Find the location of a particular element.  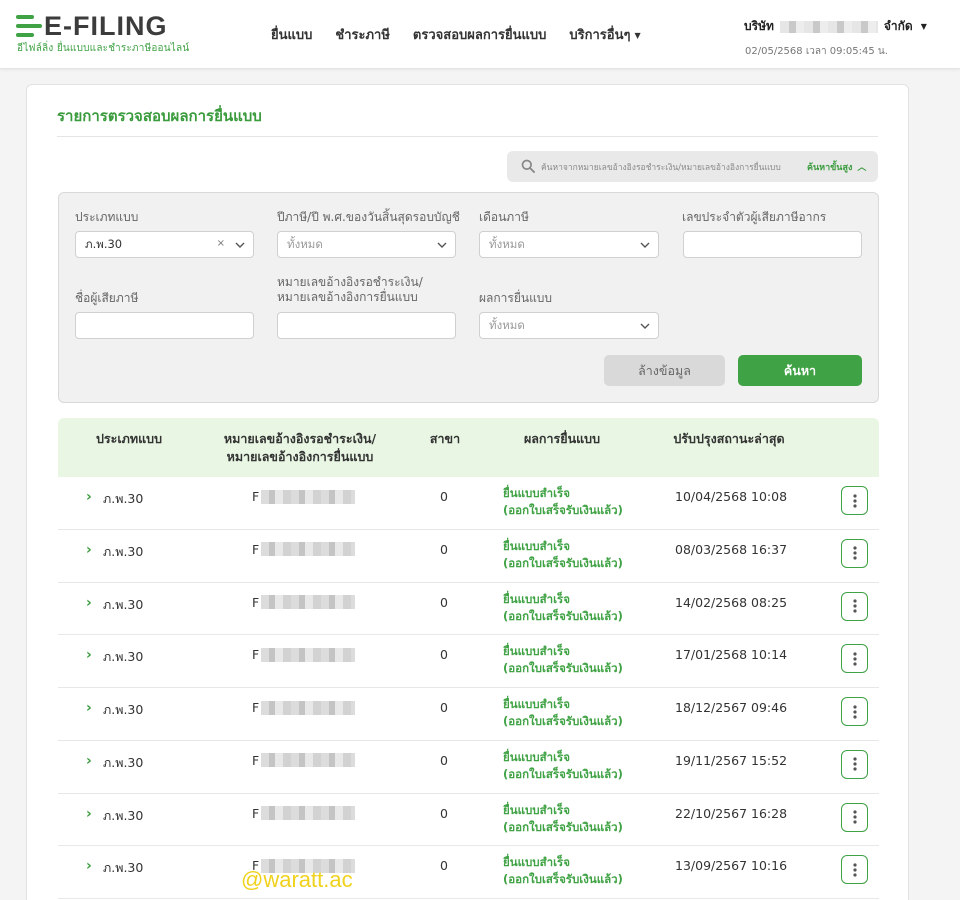

nav-item-file-return: ยื่นแบบ is located at coordinates (291, 34).